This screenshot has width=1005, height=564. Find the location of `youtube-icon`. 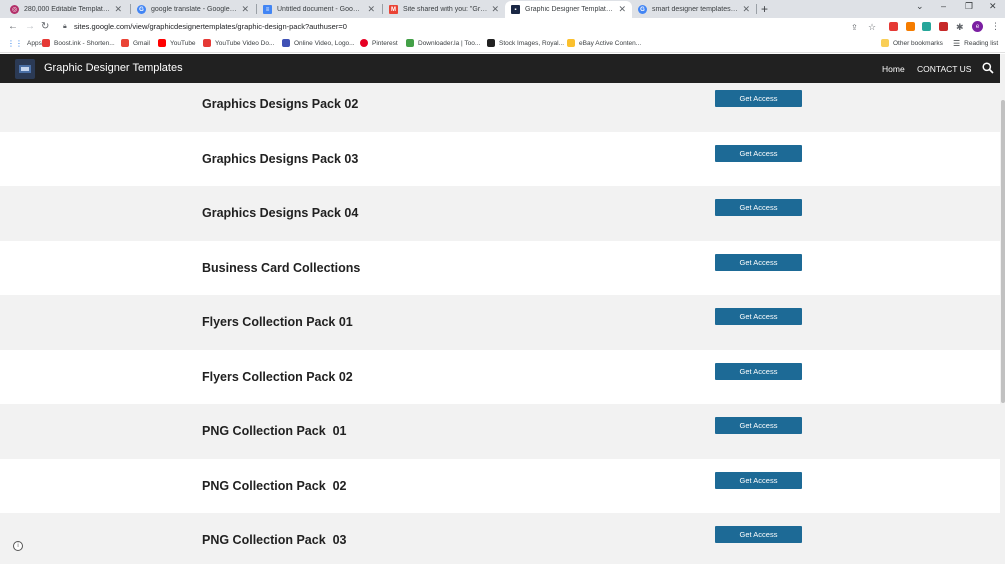

youtube-icon is located at coordinates (162, 43).